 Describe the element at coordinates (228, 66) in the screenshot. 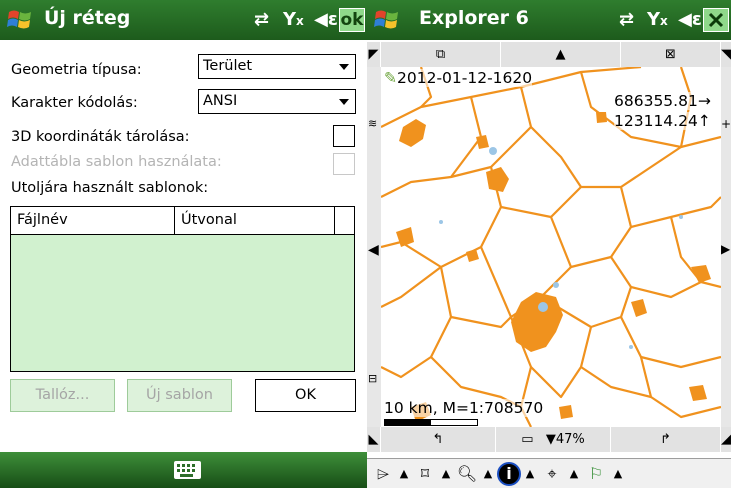

I see `geometry-type-value: Terület` at that location.